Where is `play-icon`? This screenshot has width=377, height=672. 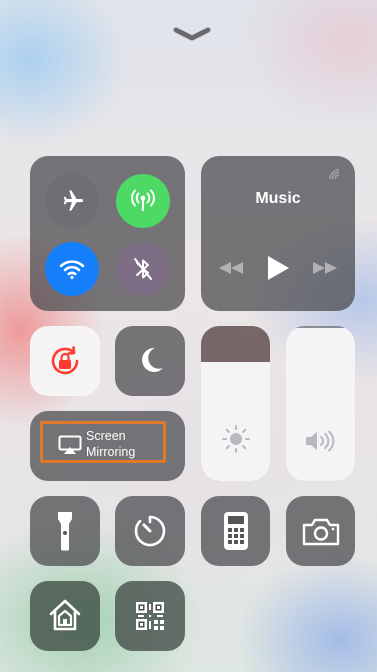
play-icon is located at coordinates (278, 268).